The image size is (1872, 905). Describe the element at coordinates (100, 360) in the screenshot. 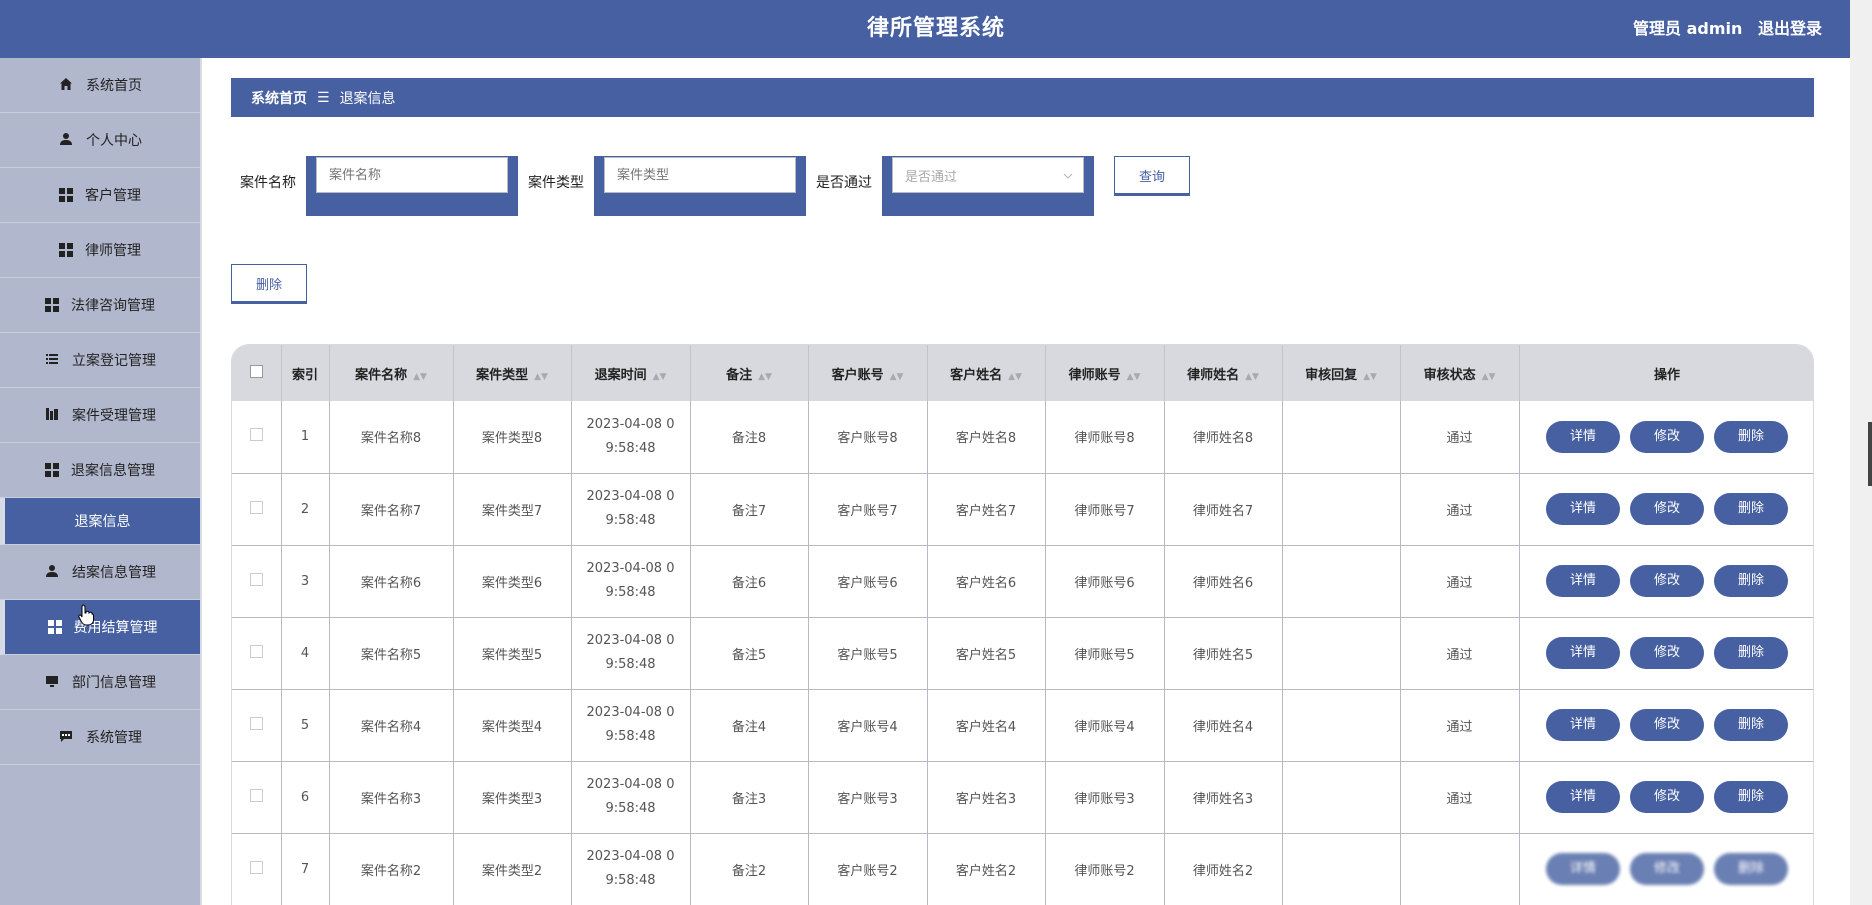

I see `sidebar-item-registration: 立案登记管理` at that location.